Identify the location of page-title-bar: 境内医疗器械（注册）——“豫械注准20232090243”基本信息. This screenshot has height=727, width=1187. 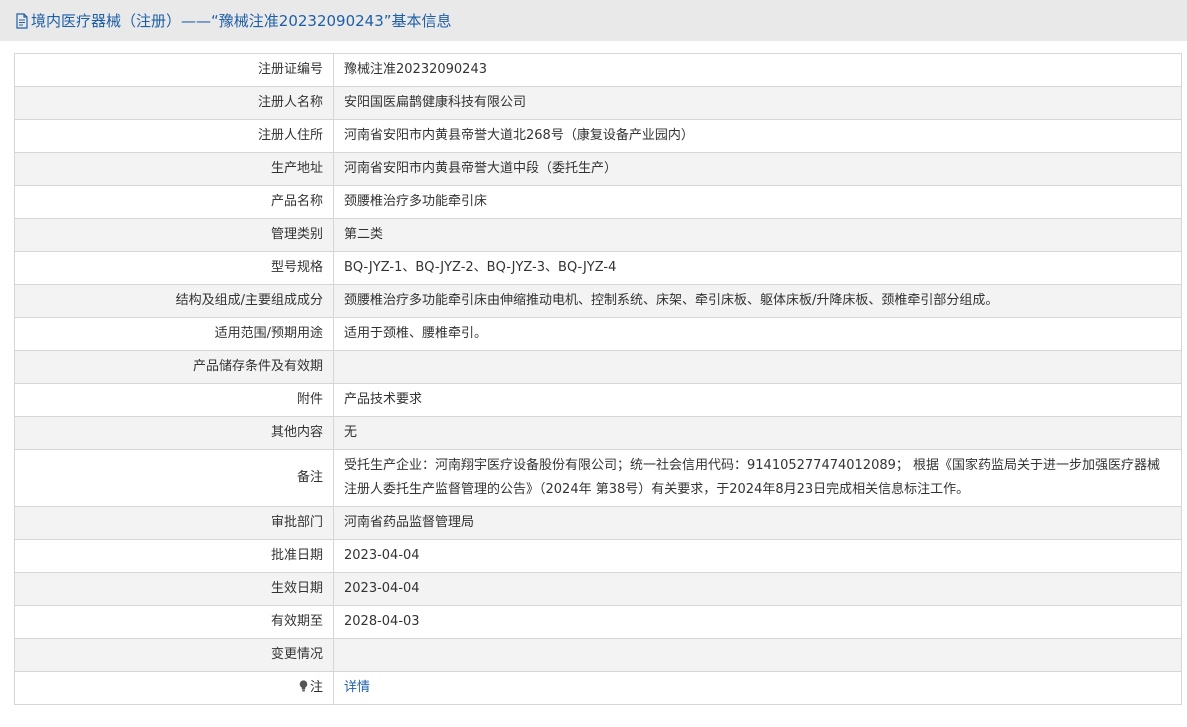
(593, 20).